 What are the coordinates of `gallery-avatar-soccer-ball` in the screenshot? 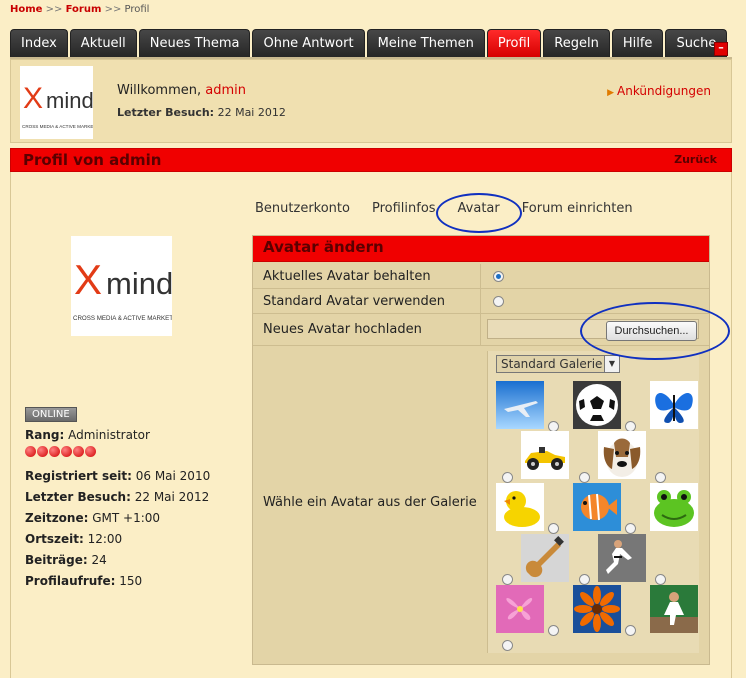 It's located at (597, 405).